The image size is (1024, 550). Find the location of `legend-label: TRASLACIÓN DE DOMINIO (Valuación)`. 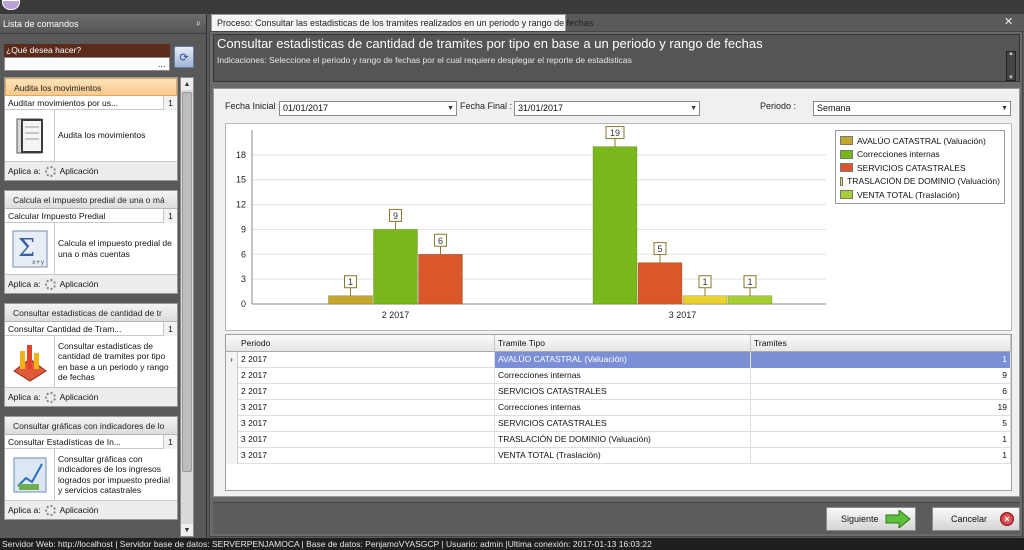

legend-label: TRASLACIÓN DE DOMINIO (Valuación) is located at coordinates (923, 181).